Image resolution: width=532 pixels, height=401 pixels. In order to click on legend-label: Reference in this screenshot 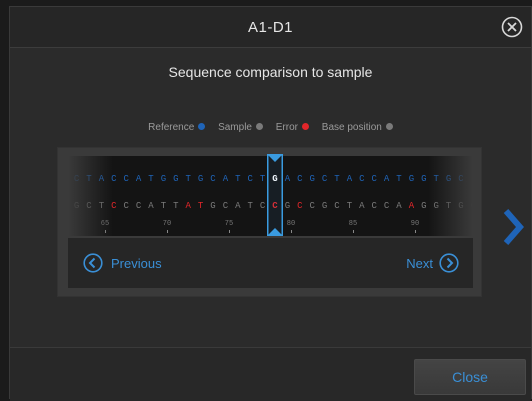, I will do `click(171, 127)`.